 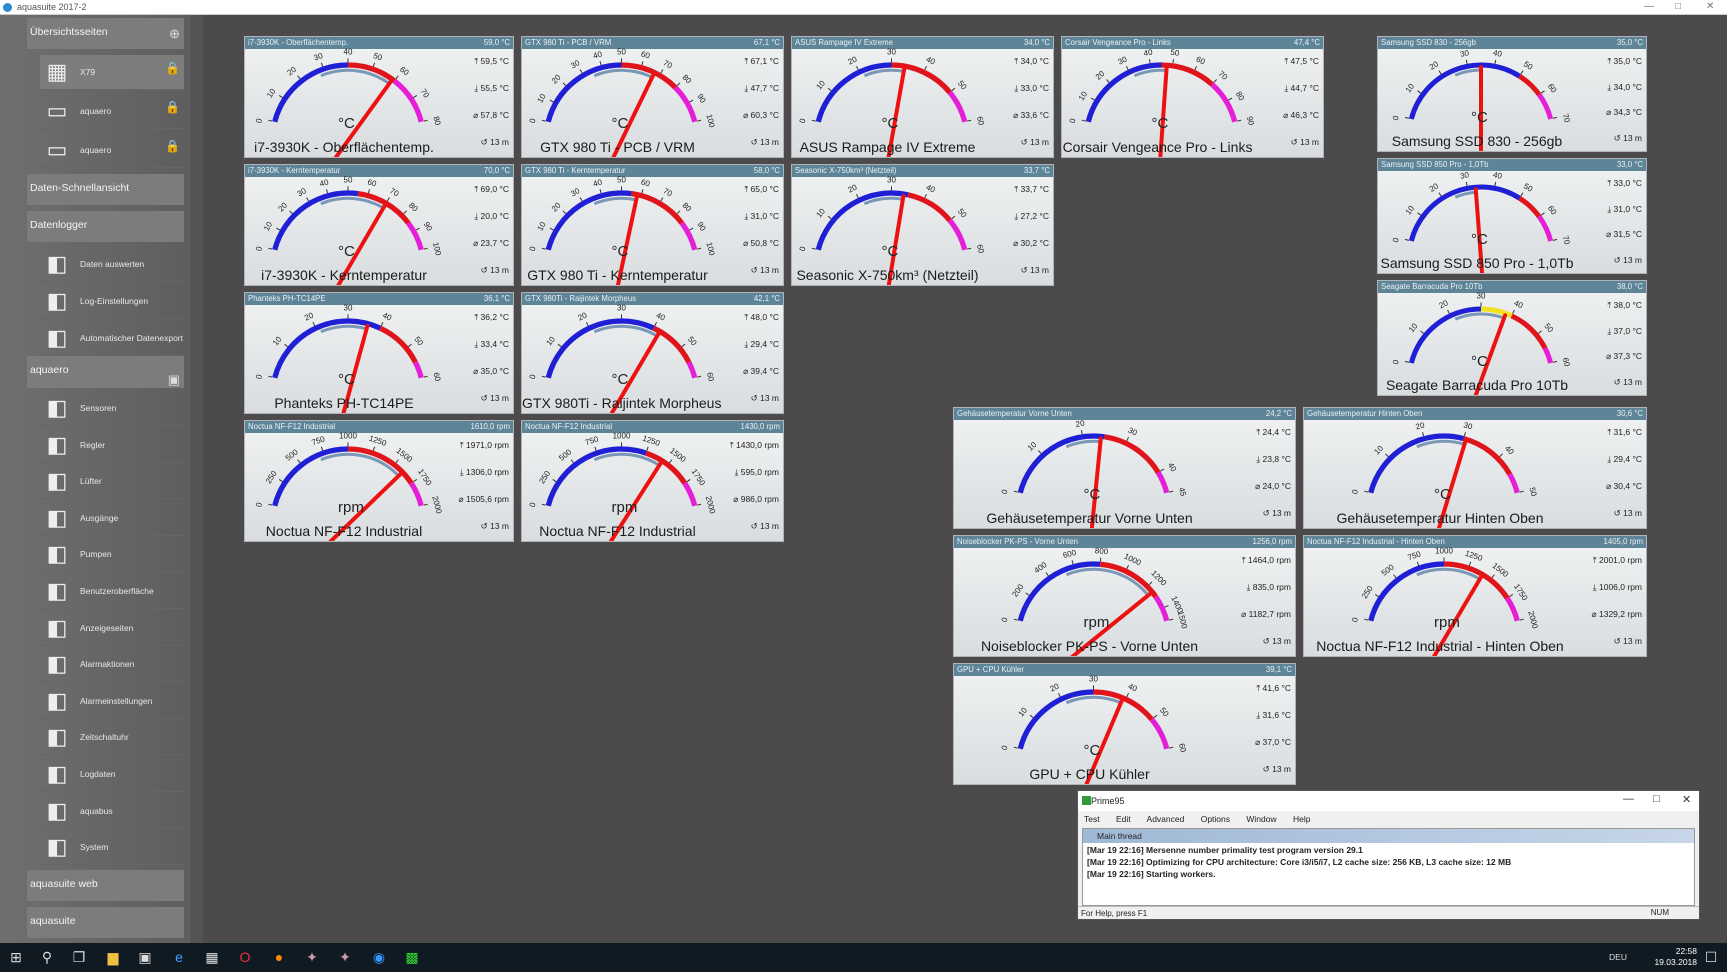 I want to click on clock: 22:58 19.03.2018, so click(x=1675, y=957).